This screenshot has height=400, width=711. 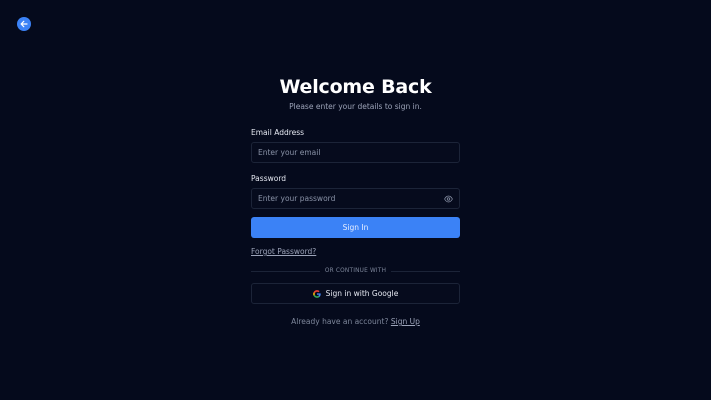 I want to click on back-button, so click(x=24, y=24).